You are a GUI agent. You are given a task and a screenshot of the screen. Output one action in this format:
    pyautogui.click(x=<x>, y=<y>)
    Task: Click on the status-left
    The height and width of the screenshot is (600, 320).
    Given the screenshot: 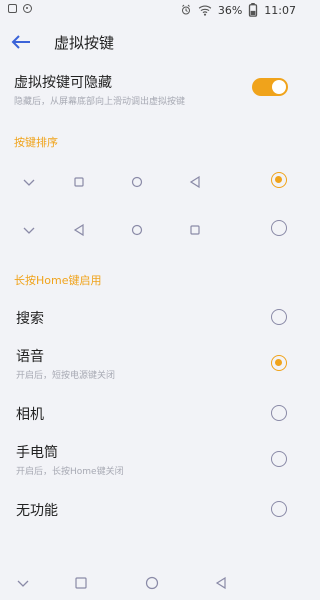 What is the action you would take?
    pyautogui.click(x=20, y=8)
    